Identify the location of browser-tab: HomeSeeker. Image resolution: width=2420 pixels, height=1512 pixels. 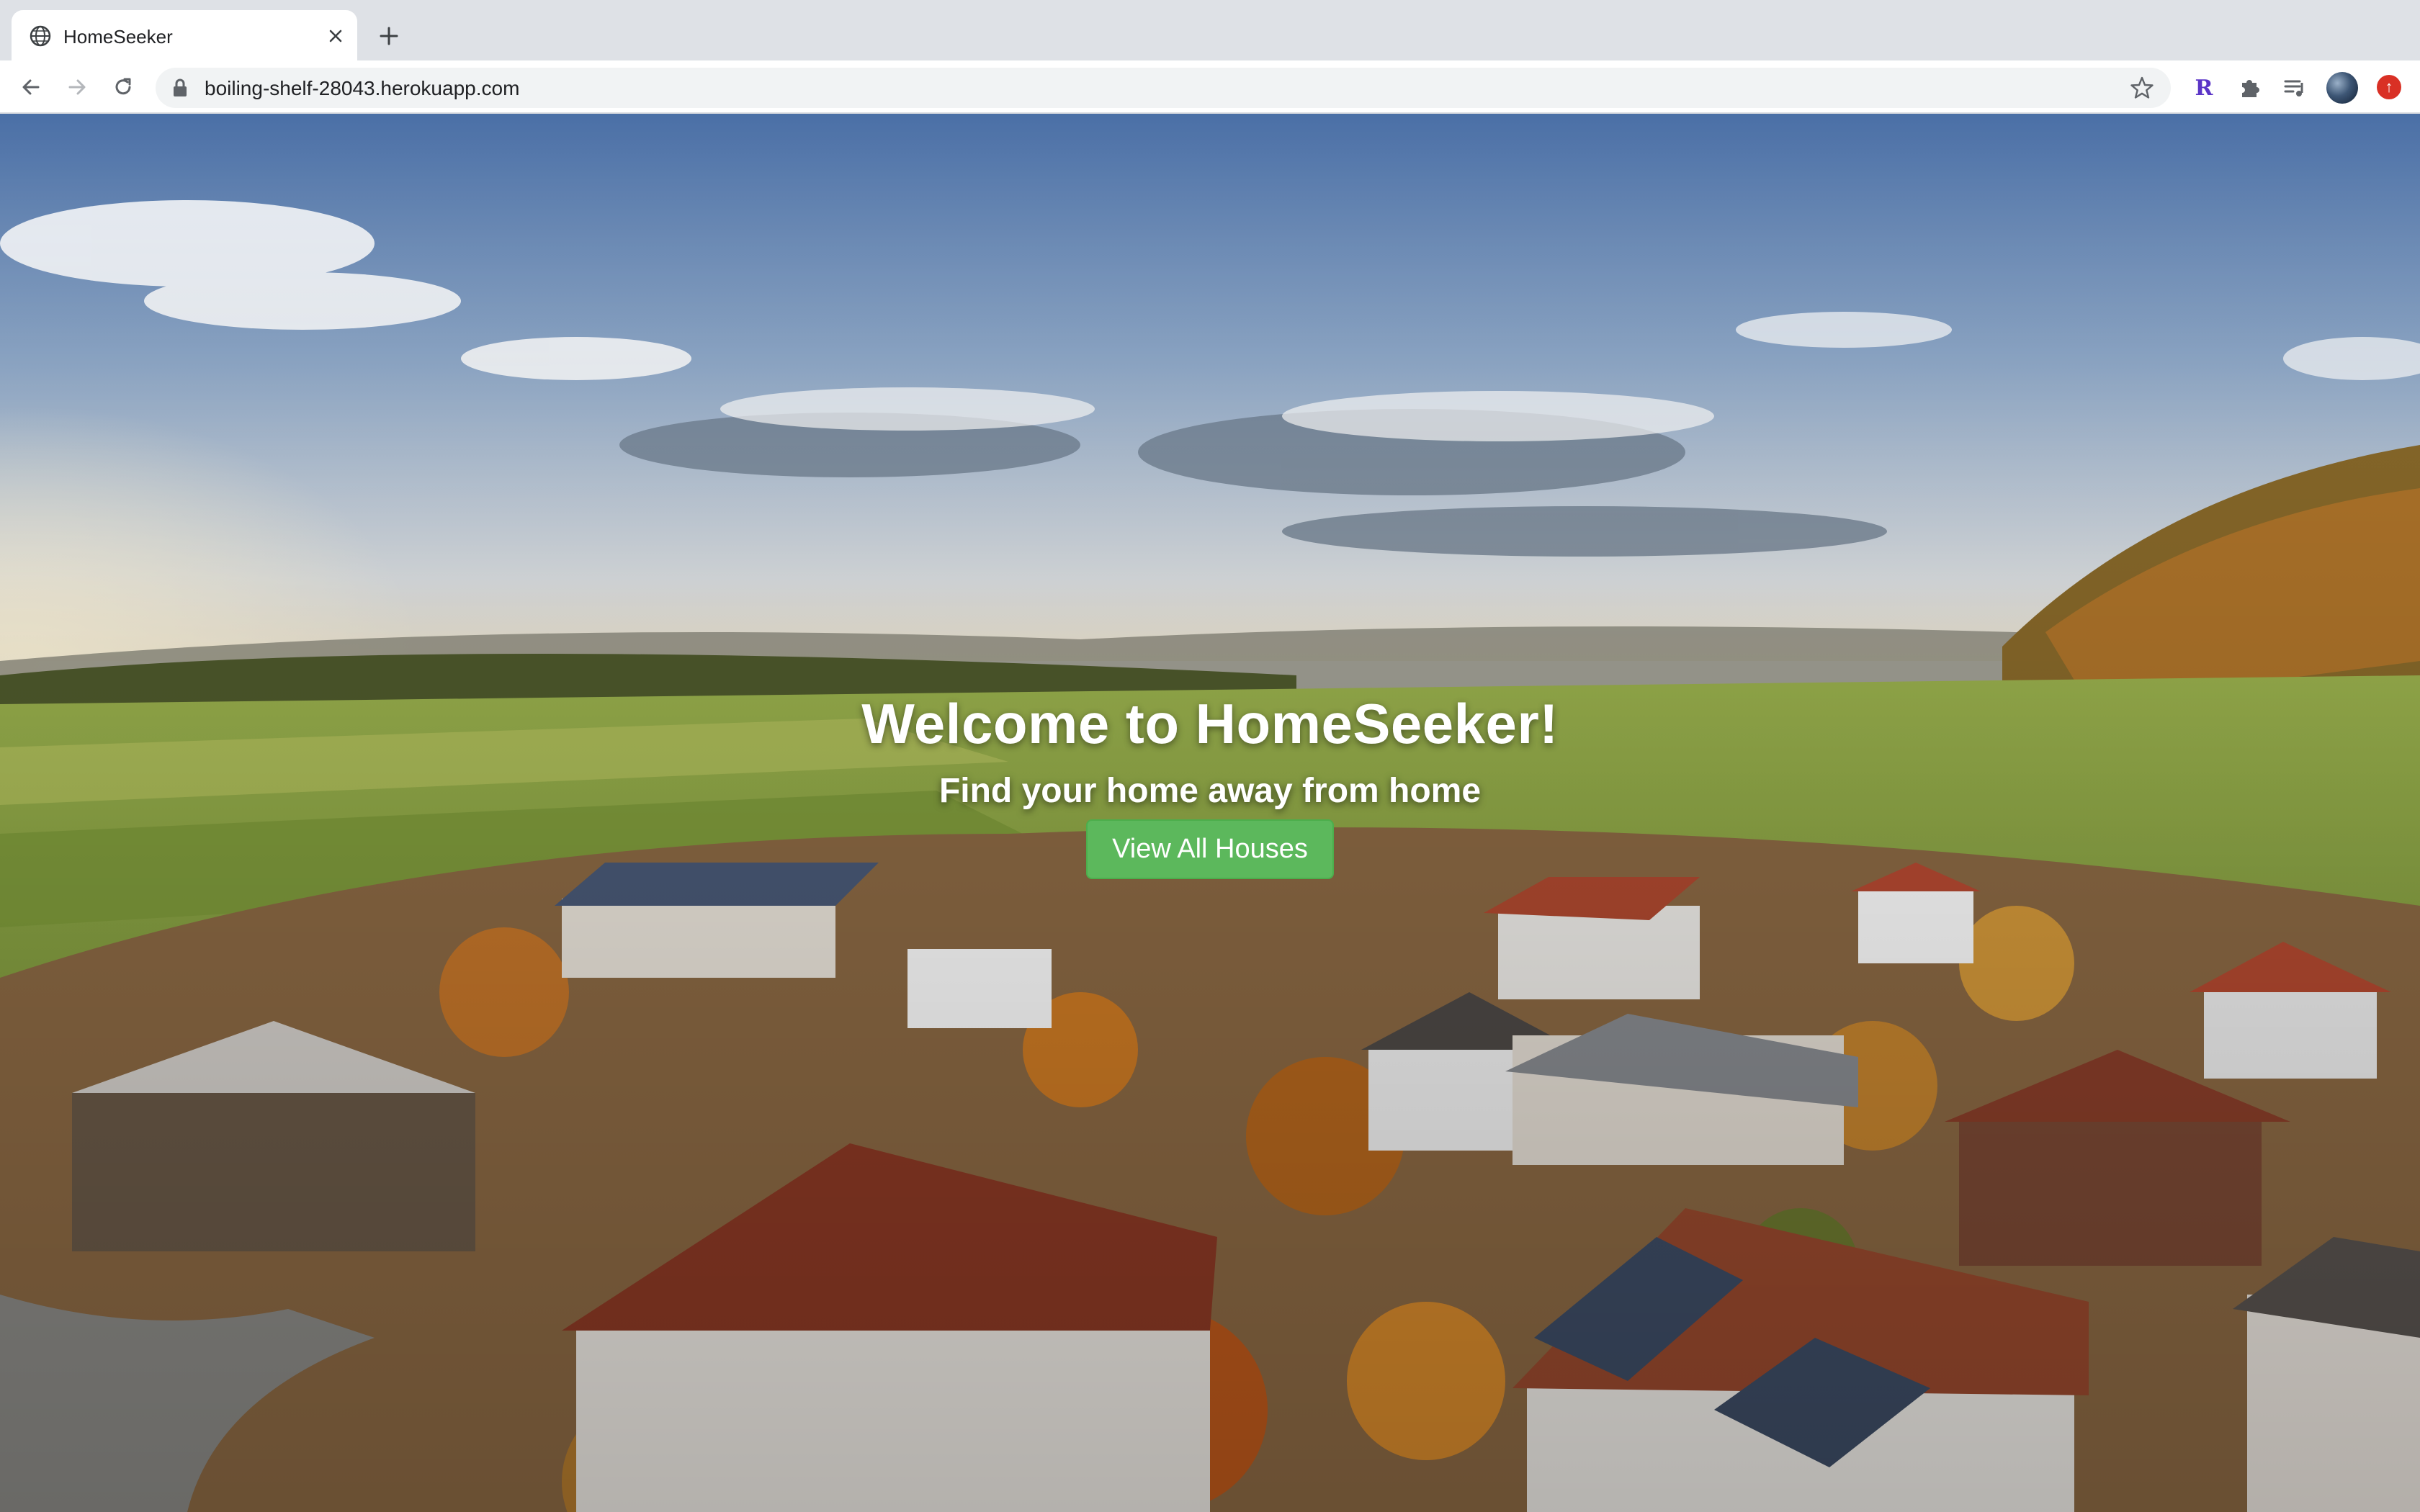
(185, 35).